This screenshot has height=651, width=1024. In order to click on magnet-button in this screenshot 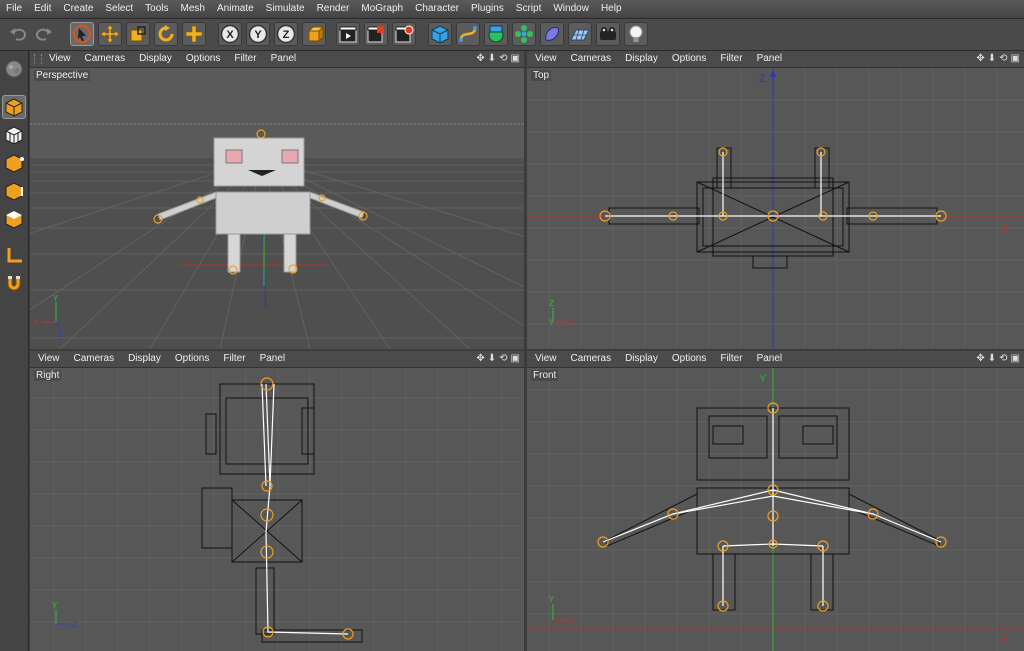, I will do `click(14, 283)`.